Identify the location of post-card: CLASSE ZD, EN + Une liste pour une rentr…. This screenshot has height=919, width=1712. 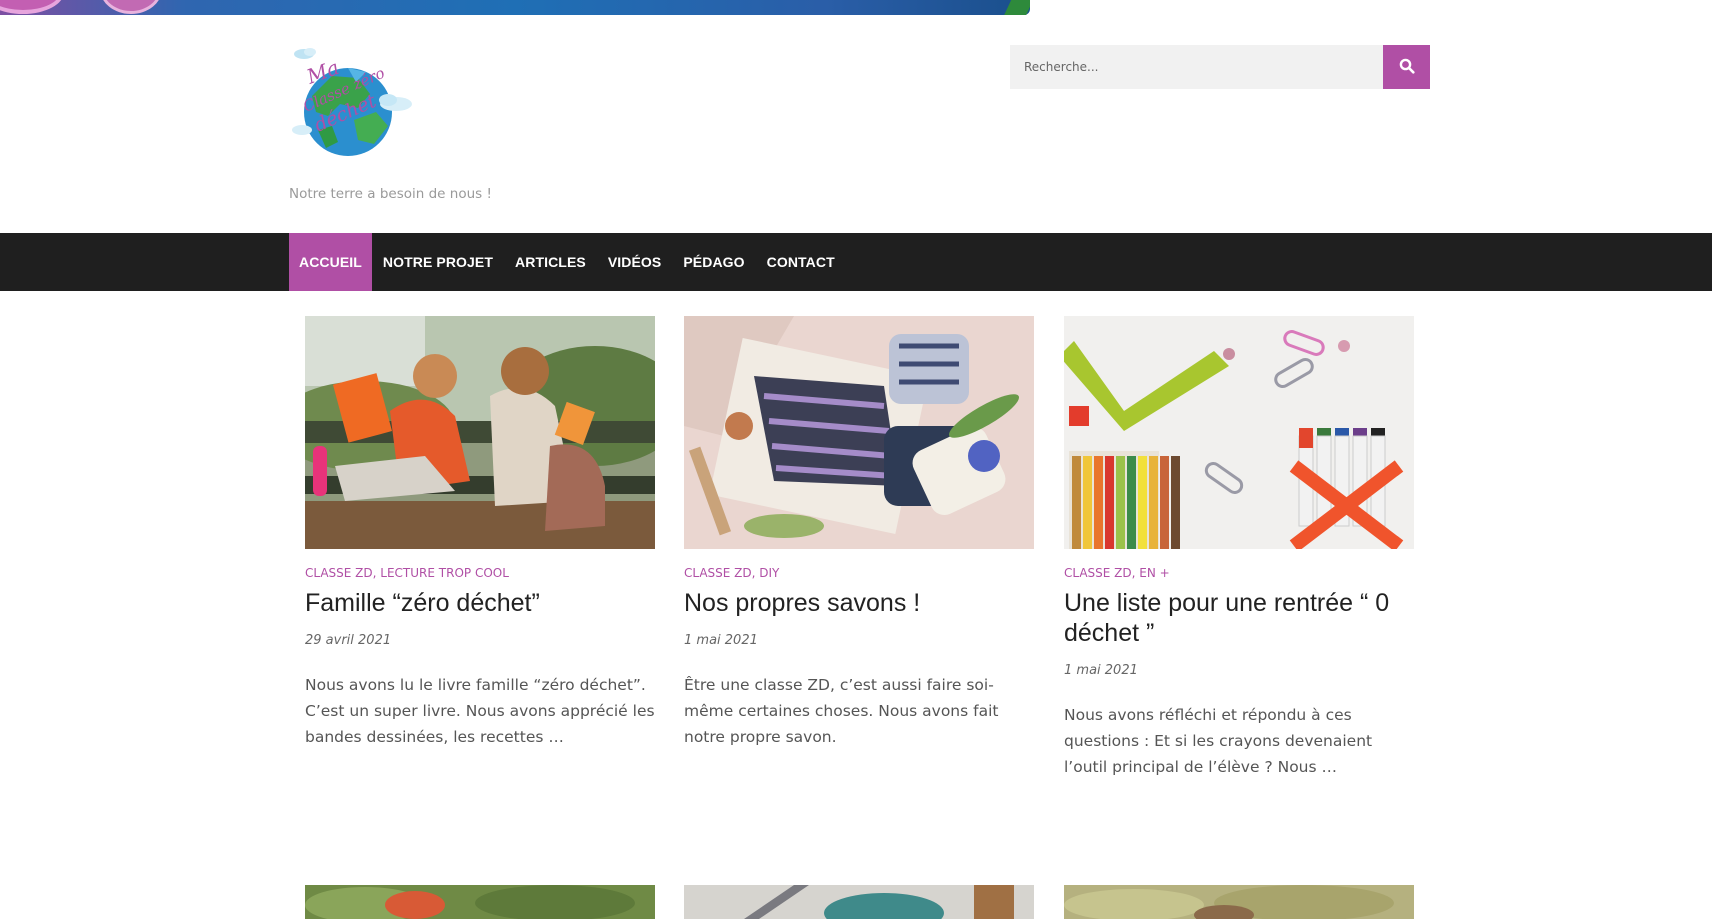
(1239, 548).